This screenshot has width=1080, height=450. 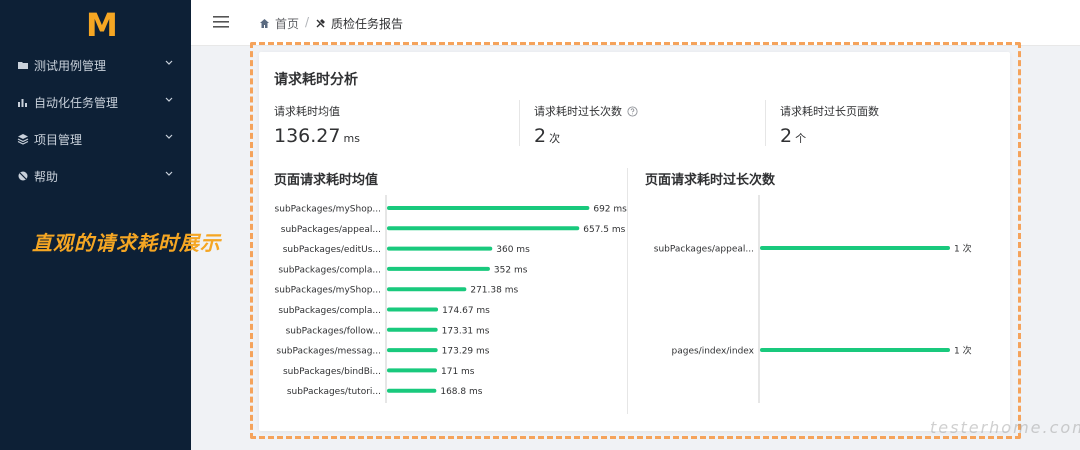 I want to click on sidebar-item-help: 帮助, so click(x=95, y=176).